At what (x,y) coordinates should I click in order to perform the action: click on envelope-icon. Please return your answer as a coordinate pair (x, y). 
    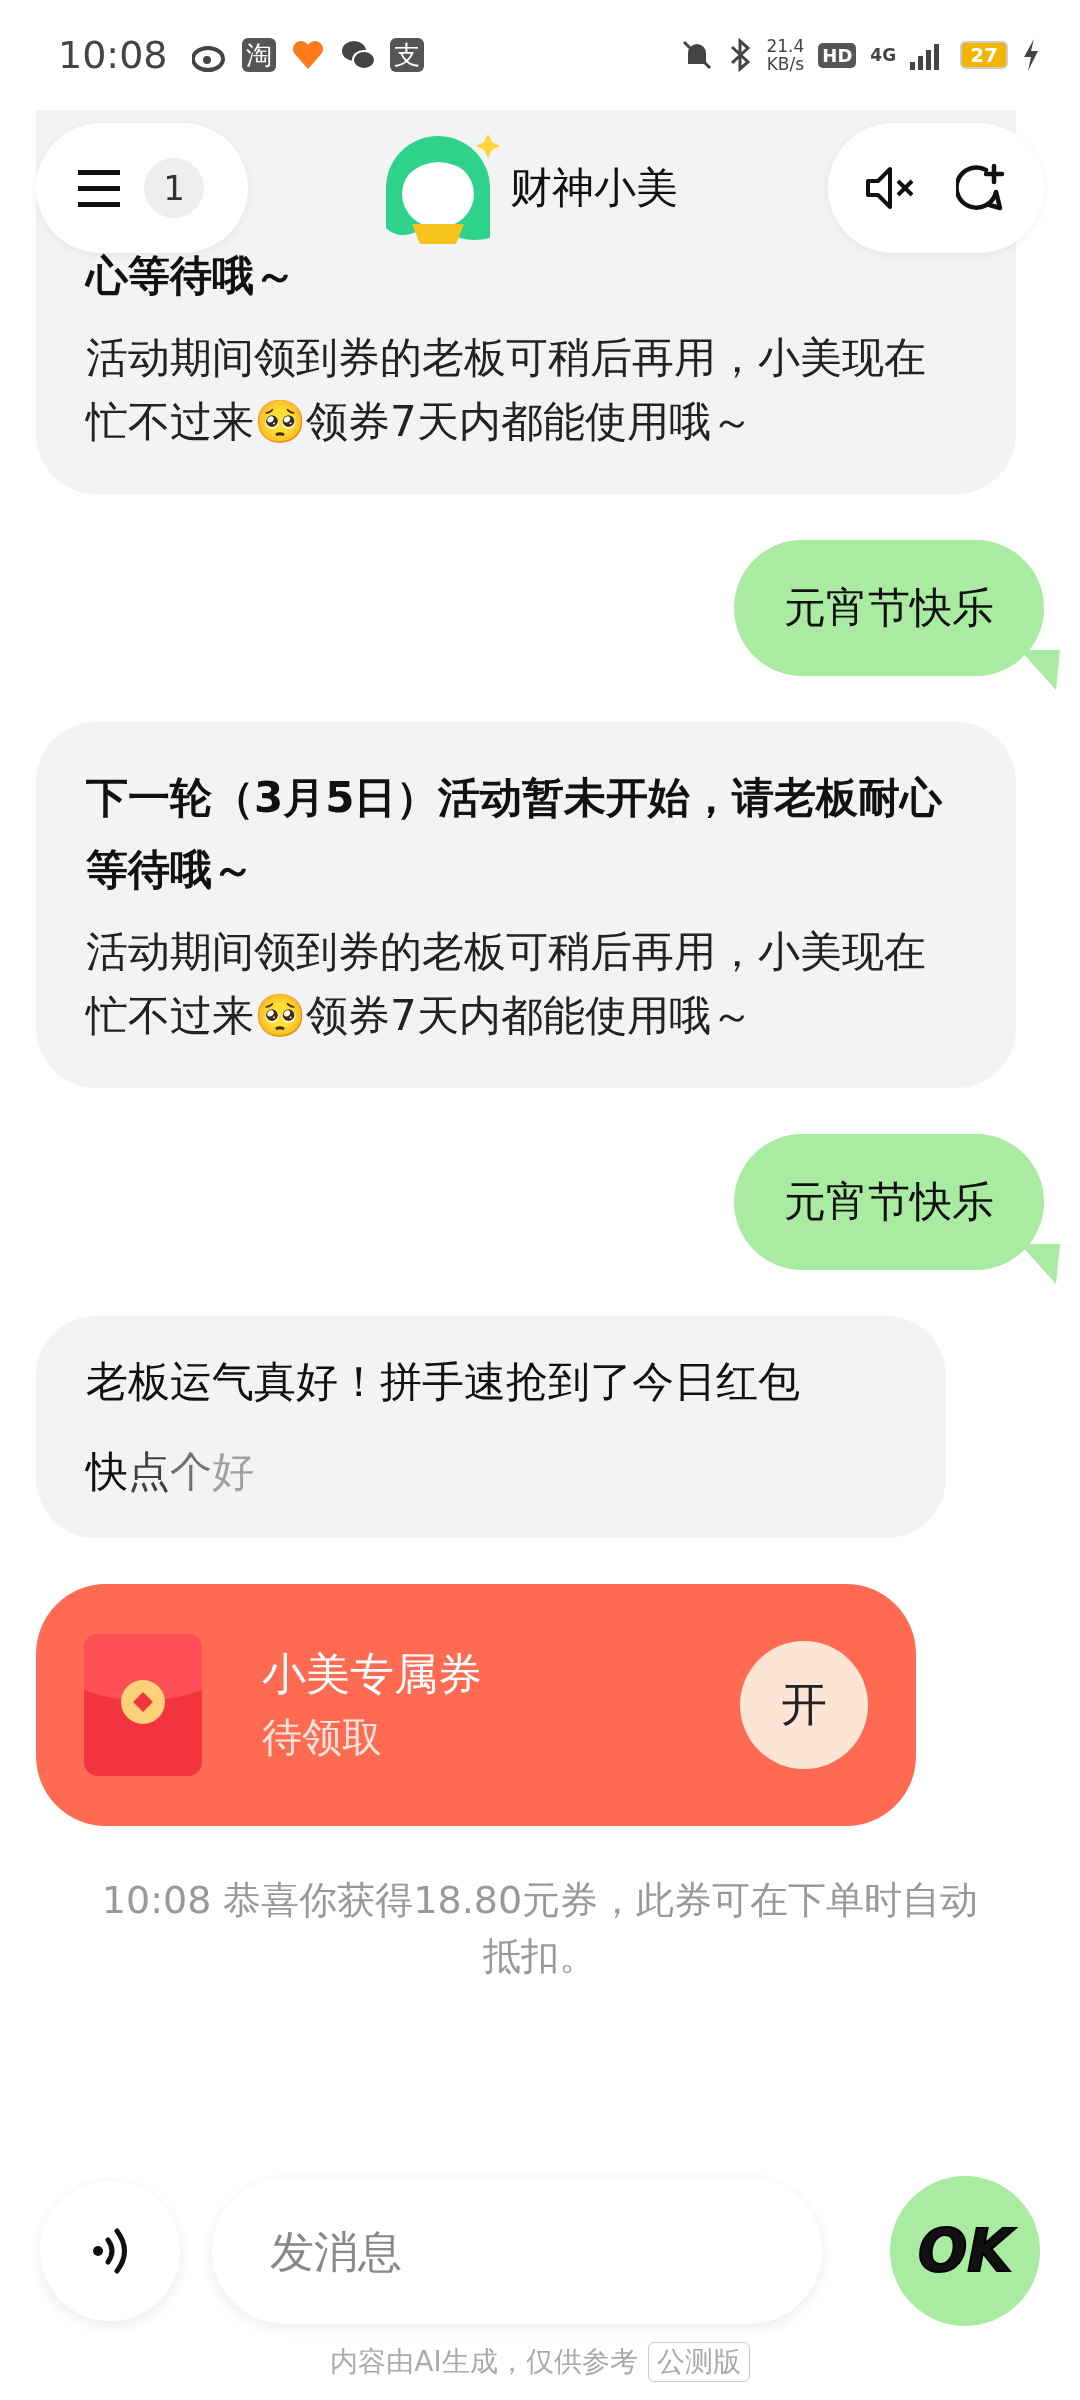
    Looking at the image, I should click on (143, 1705).